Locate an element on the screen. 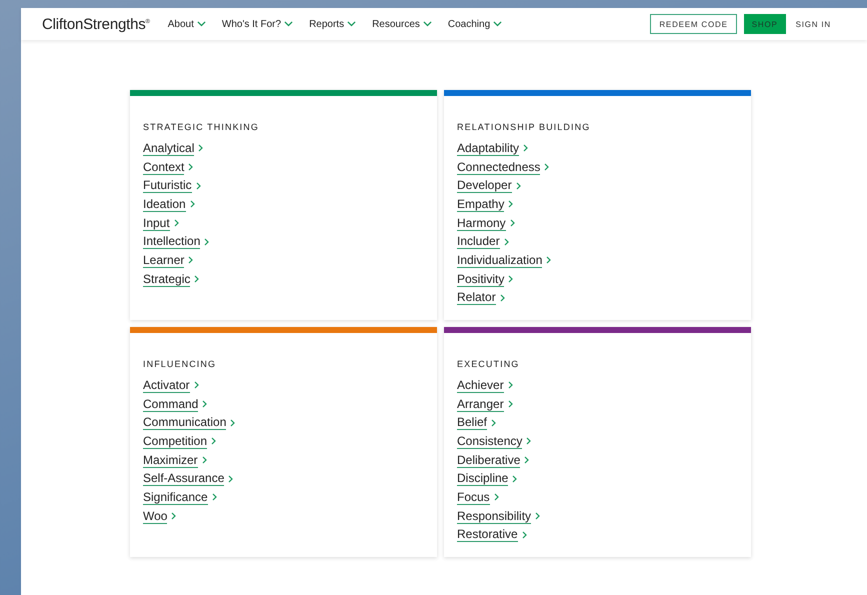 This screenshot has height=595, width=867. nav-menu-item: Reports is located at coordinates (332, 24).